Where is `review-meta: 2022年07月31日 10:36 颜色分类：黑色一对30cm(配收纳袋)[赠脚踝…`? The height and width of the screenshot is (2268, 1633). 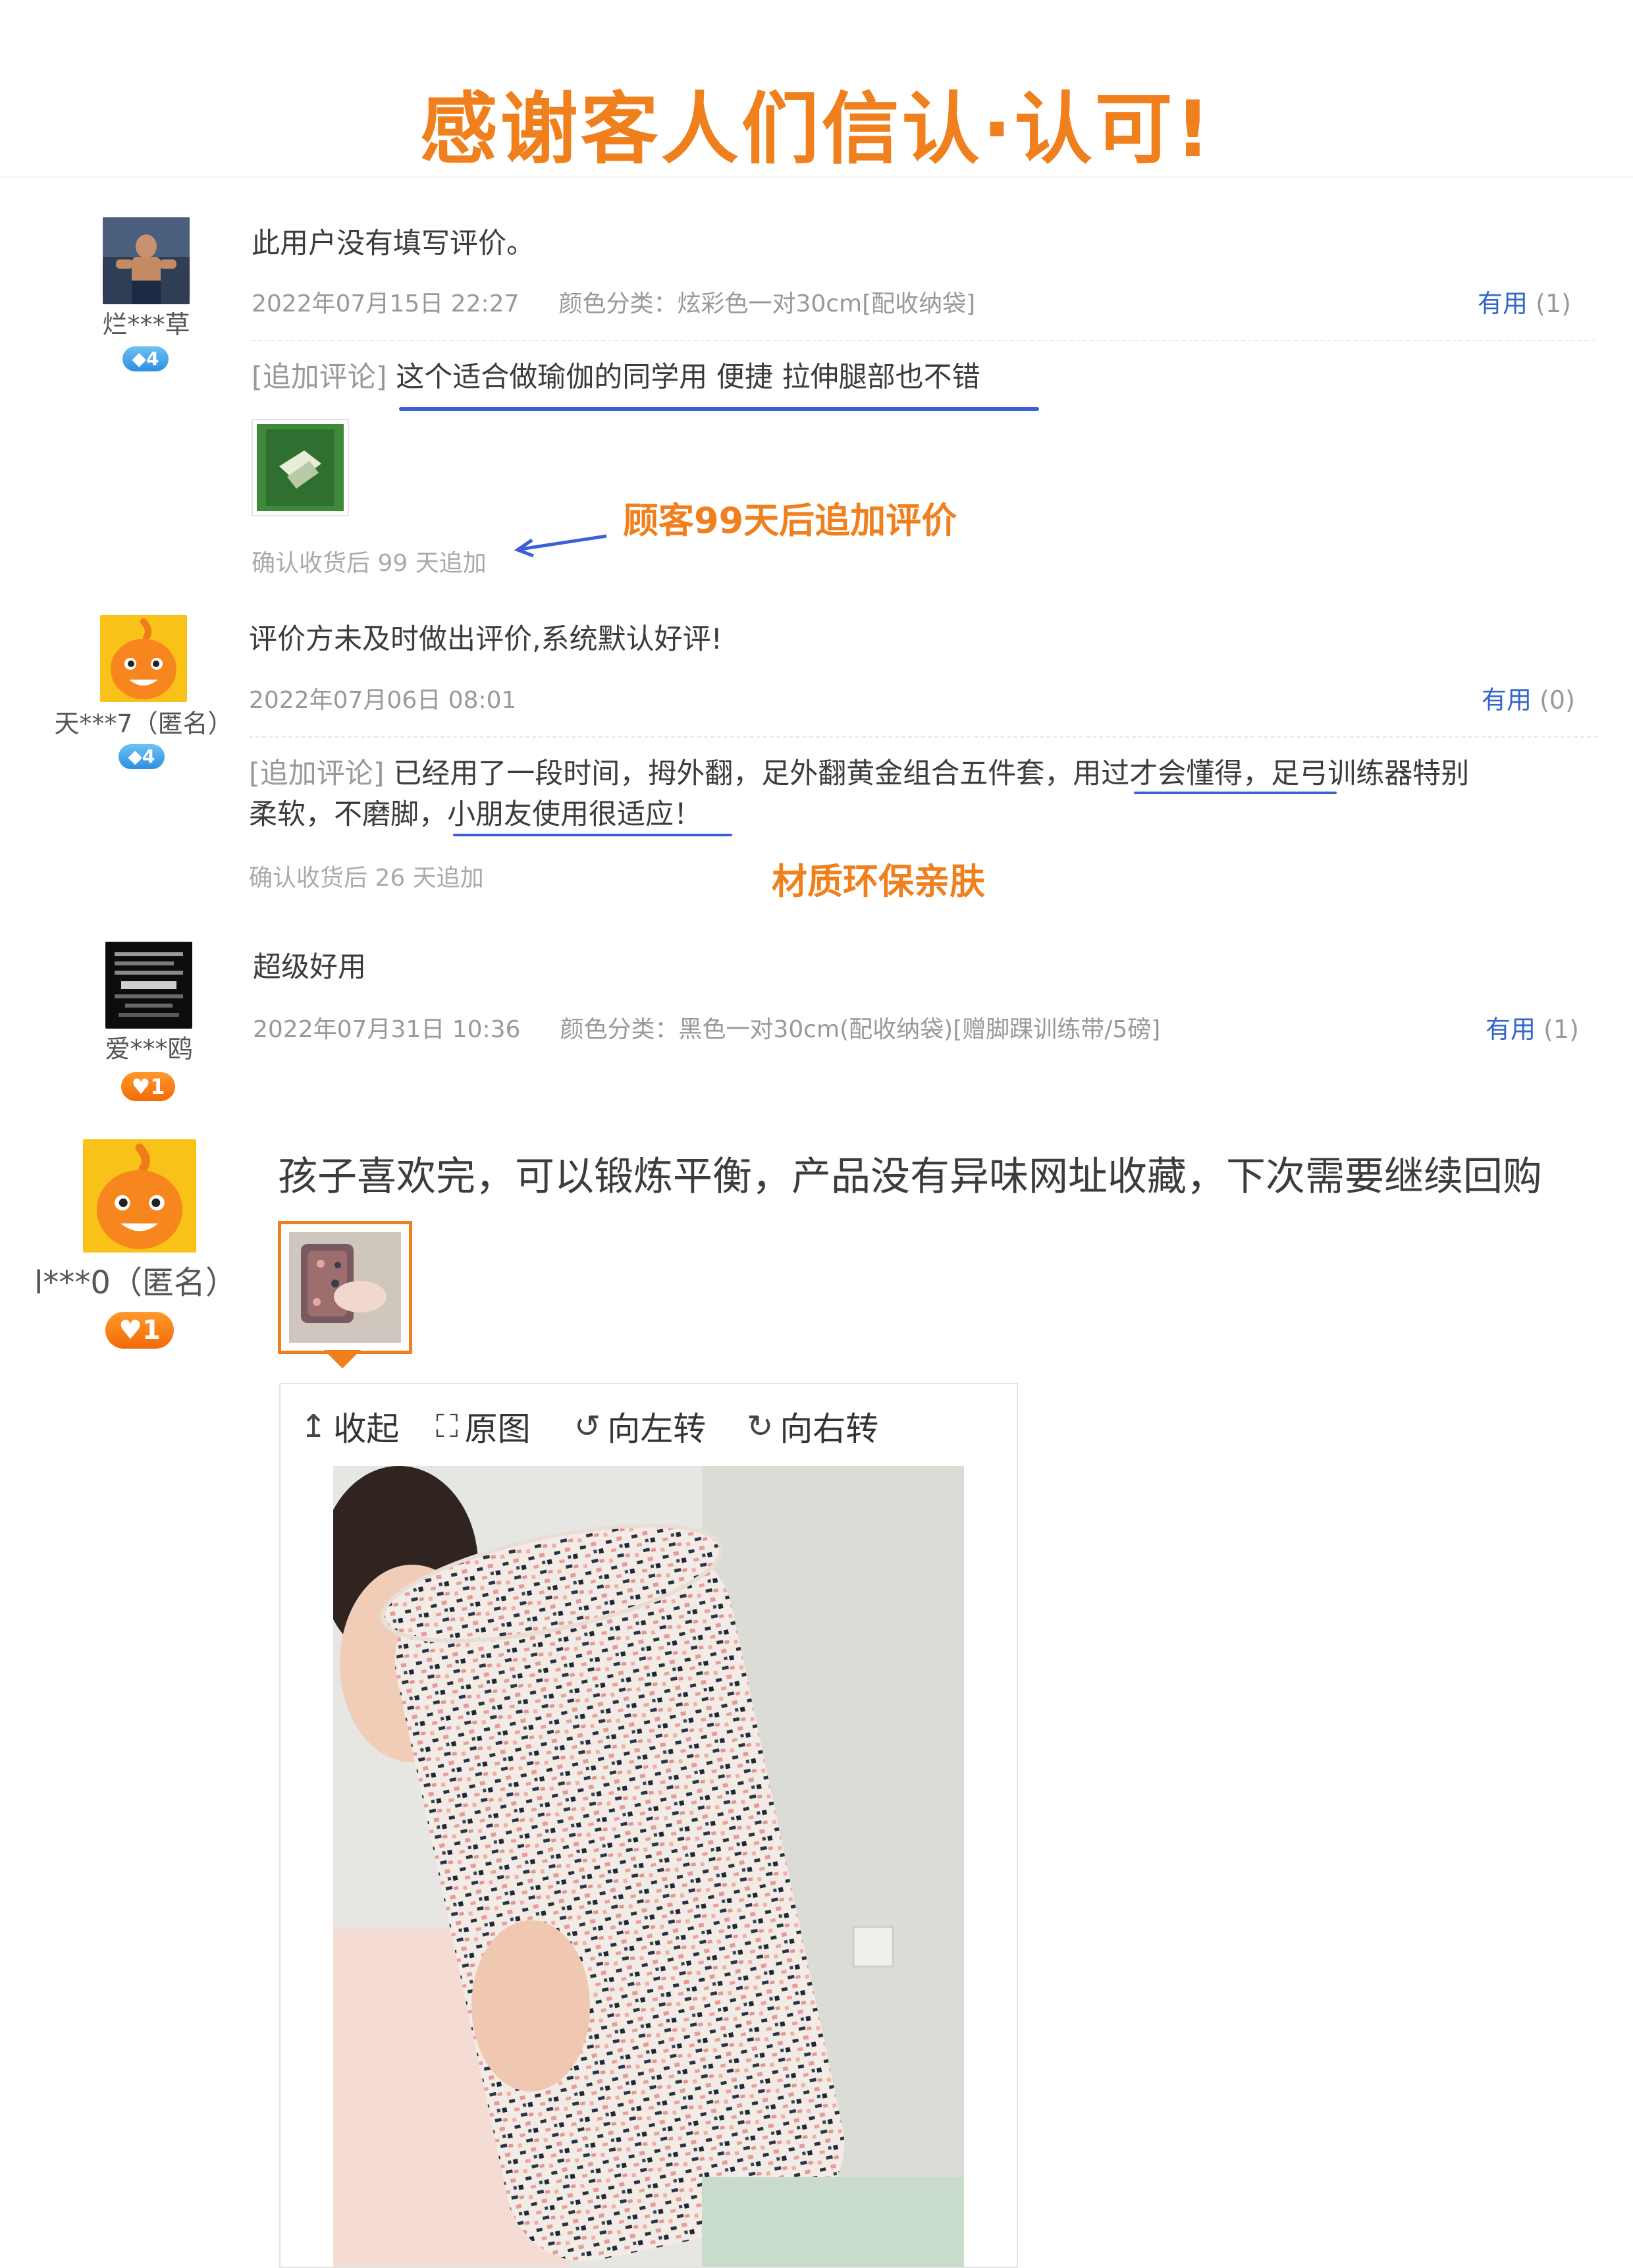
review-meta: 2022年07月31日 10:36 颜色分类：黑色一对30cm(配收纳袋)[赠脚踝… is located at coordinates (707, 1030).